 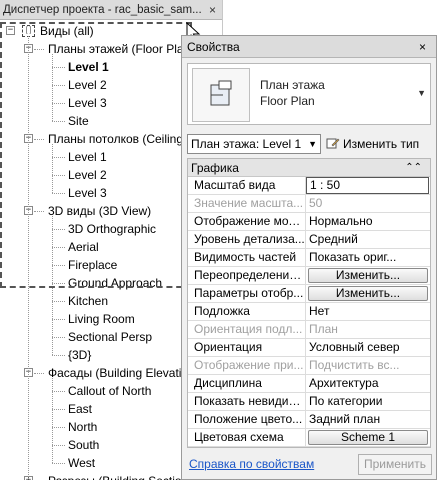 I want to click on edit-button: Scheme 1, so click(x=368, y=437).